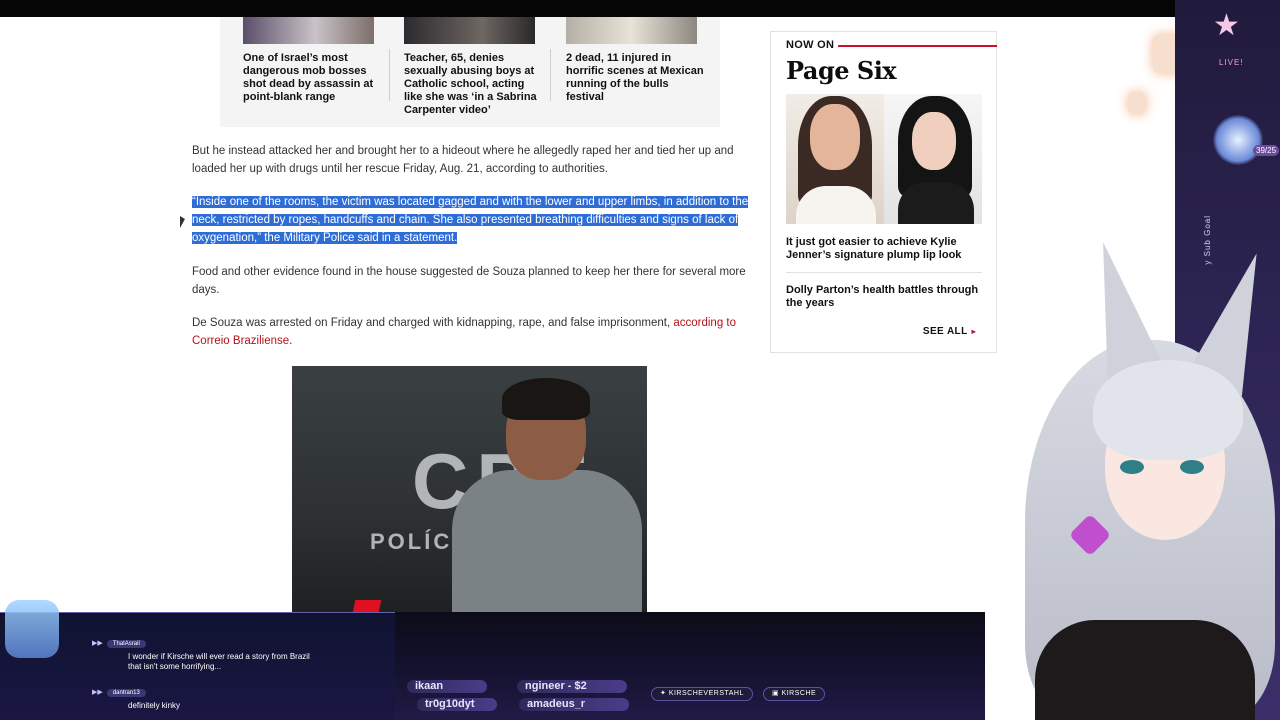 The height and width of the screenshot is (720, 1280). I want to click on paragraph-end: ., so click(291, 341).